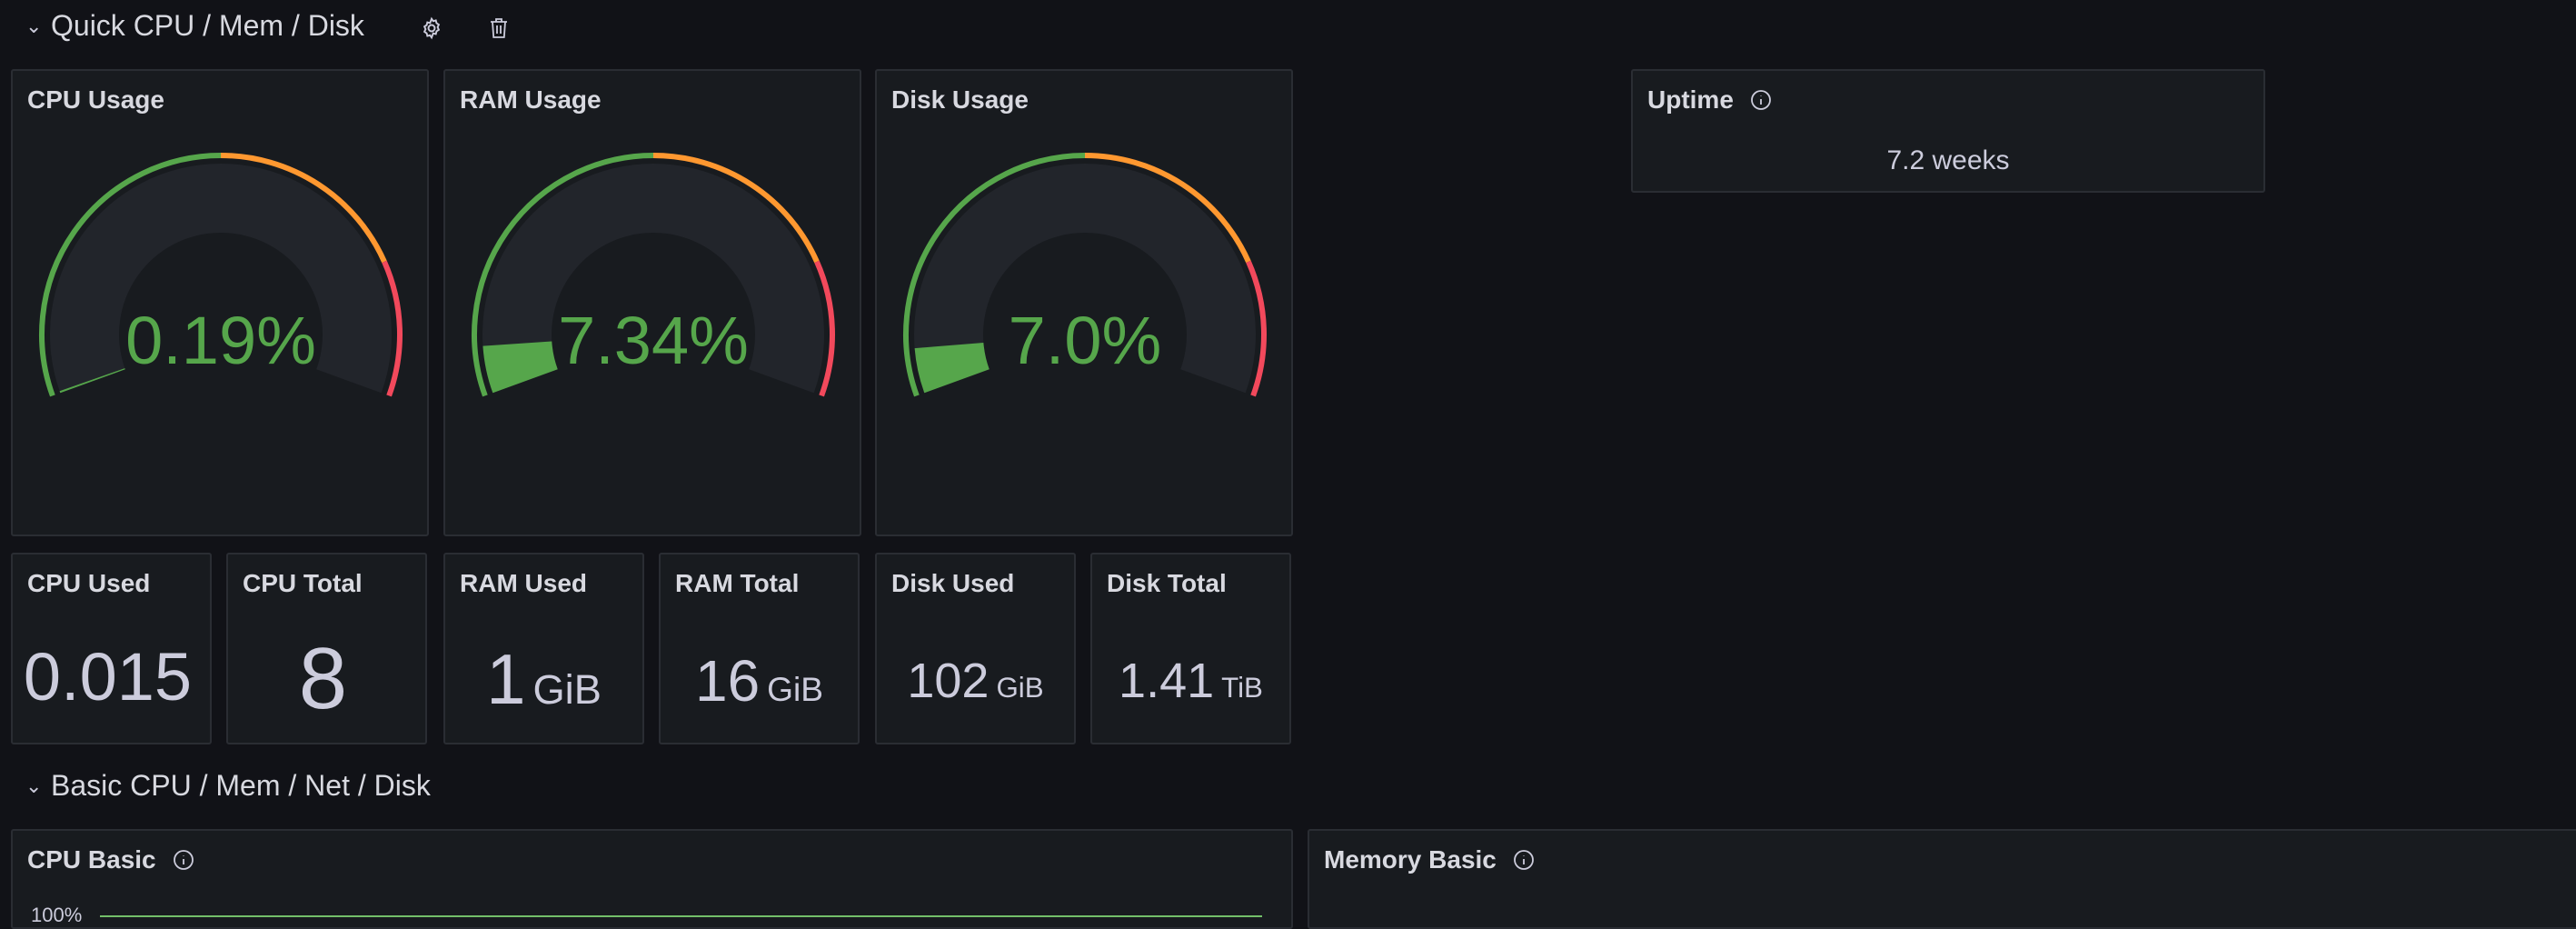  What do you see at coordinates (759, 681) in the screenshot?
I see `stat-value: 16 GiB` at bounding box center [759, 681].